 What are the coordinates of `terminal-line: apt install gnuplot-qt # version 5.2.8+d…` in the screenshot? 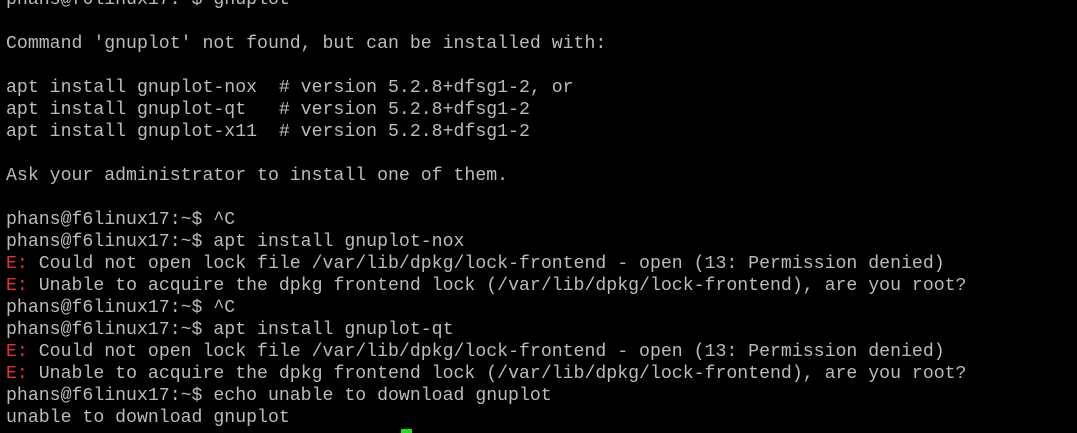 It's located at (541, 110).